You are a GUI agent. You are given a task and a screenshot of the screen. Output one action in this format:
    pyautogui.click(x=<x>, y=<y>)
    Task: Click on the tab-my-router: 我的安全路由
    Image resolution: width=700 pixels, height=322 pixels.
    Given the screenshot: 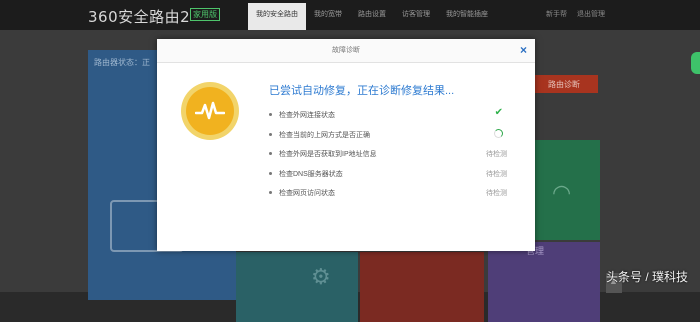 What is the action you would take?
    pyautogui.click(x=277, y=16)
    